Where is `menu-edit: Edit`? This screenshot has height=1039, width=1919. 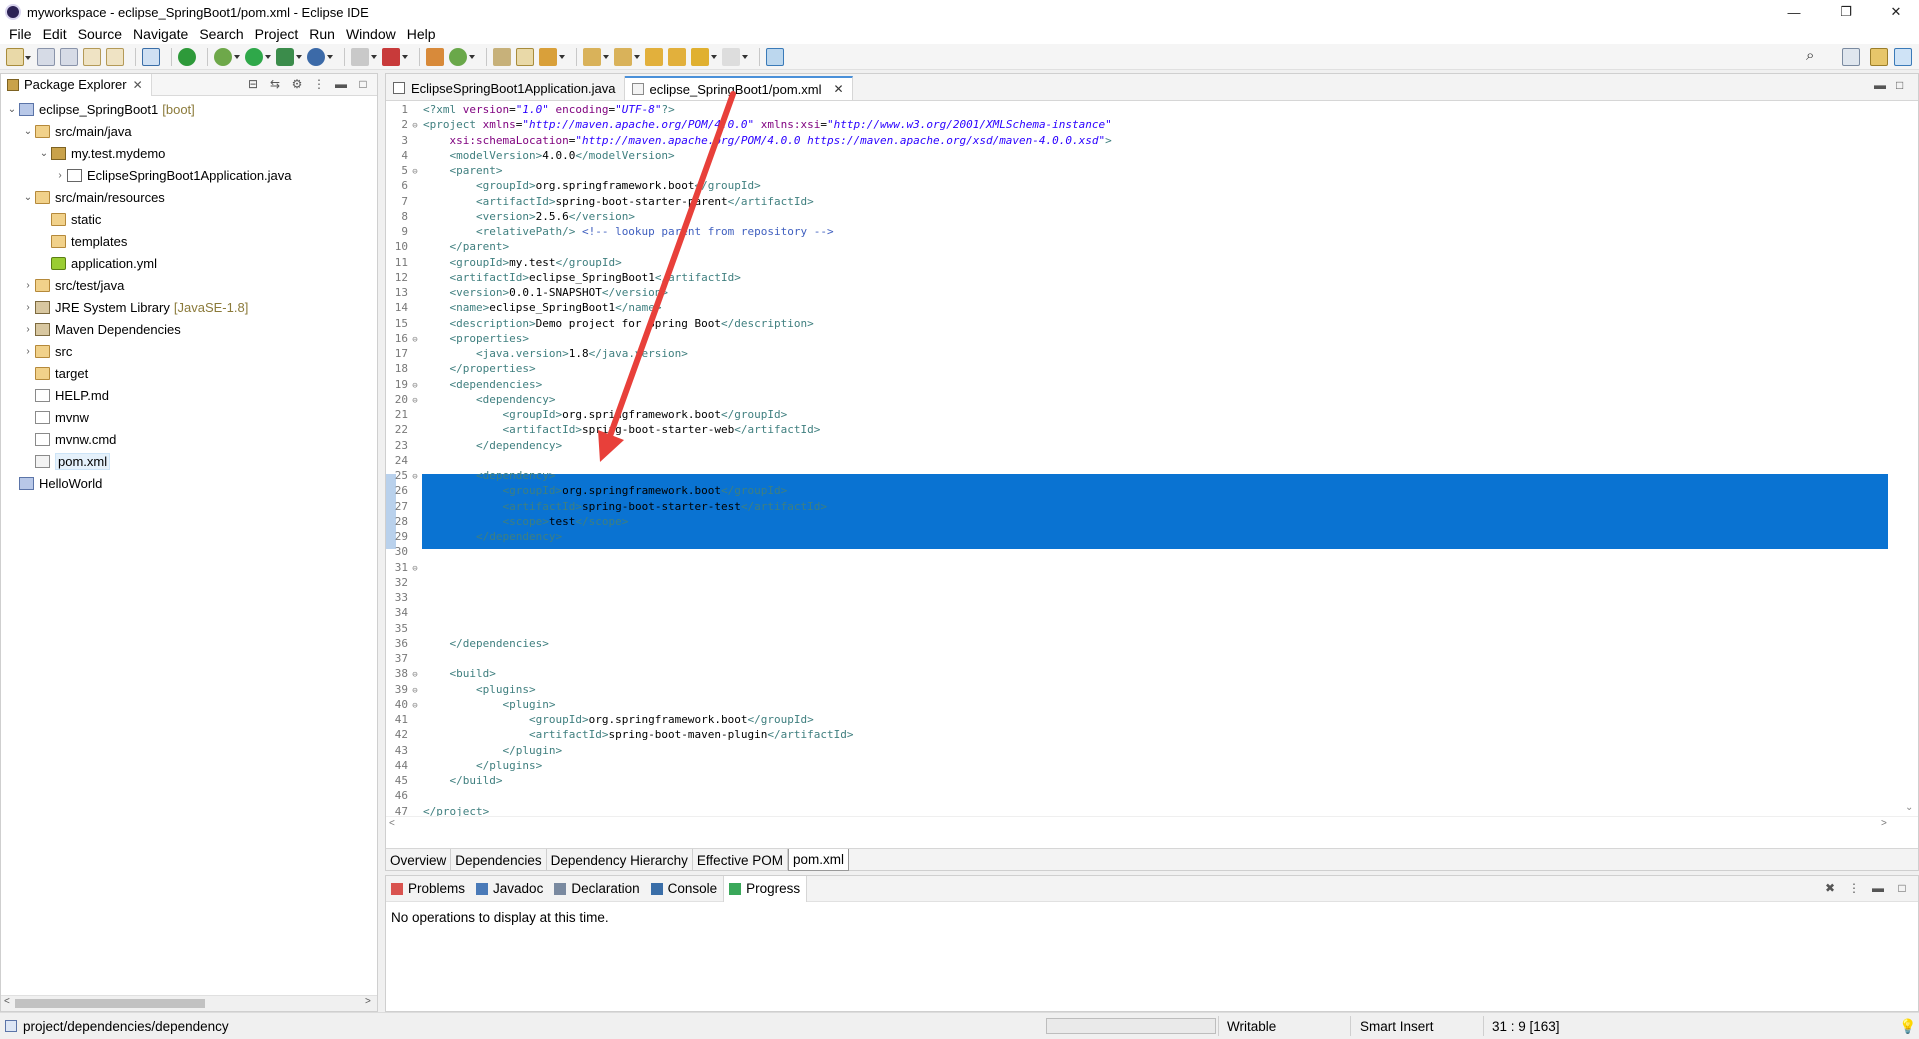
menu-edit: Edit is located at coordinates (55, 34).